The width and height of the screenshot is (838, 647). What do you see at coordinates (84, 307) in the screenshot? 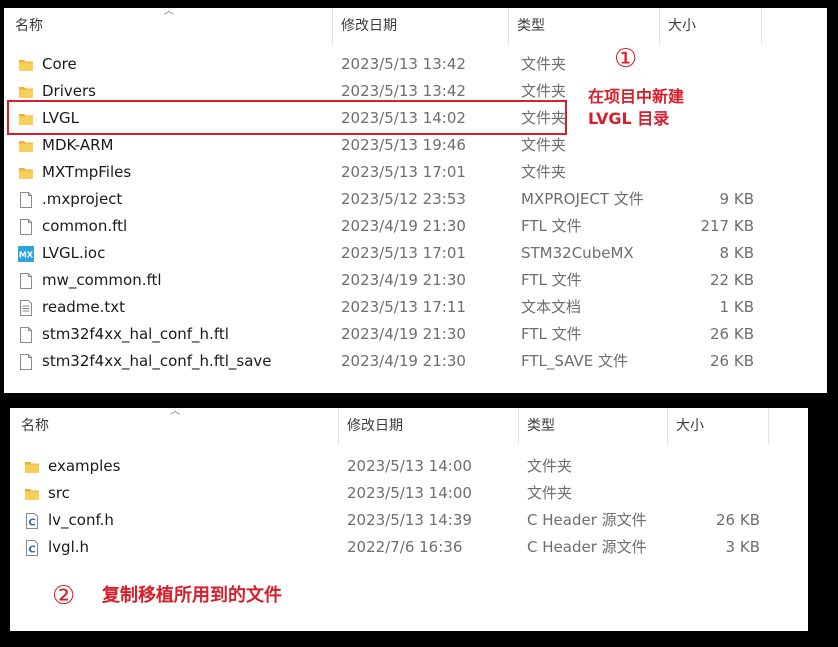
I see `file-name: readme.txt` at bounding box center [84, 307].